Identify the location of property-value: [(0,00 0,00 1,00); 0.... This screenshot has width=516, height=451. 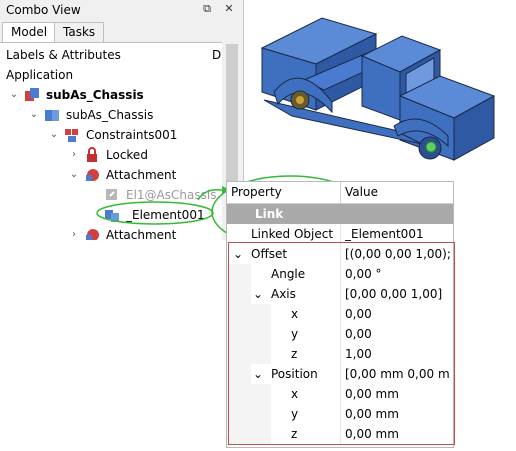
(398, 254).